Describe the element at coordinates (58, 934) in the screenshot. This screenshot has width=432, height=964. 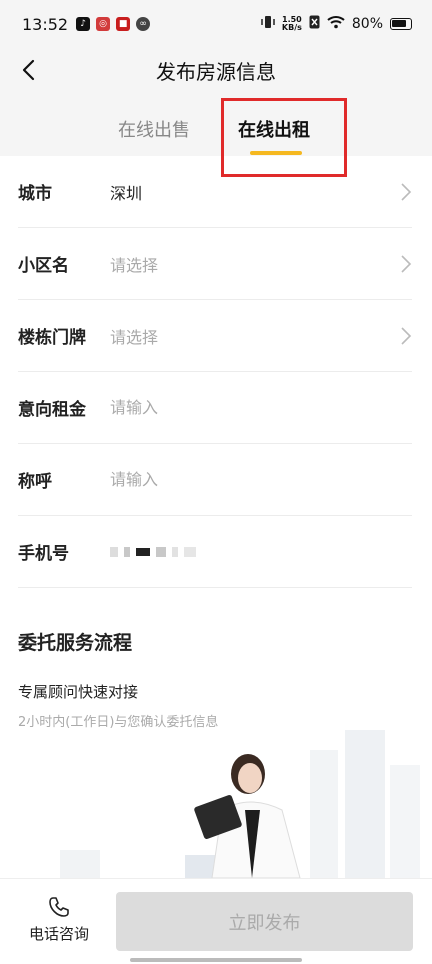
I see `phone-consult-label: 电话咨询` at that location.